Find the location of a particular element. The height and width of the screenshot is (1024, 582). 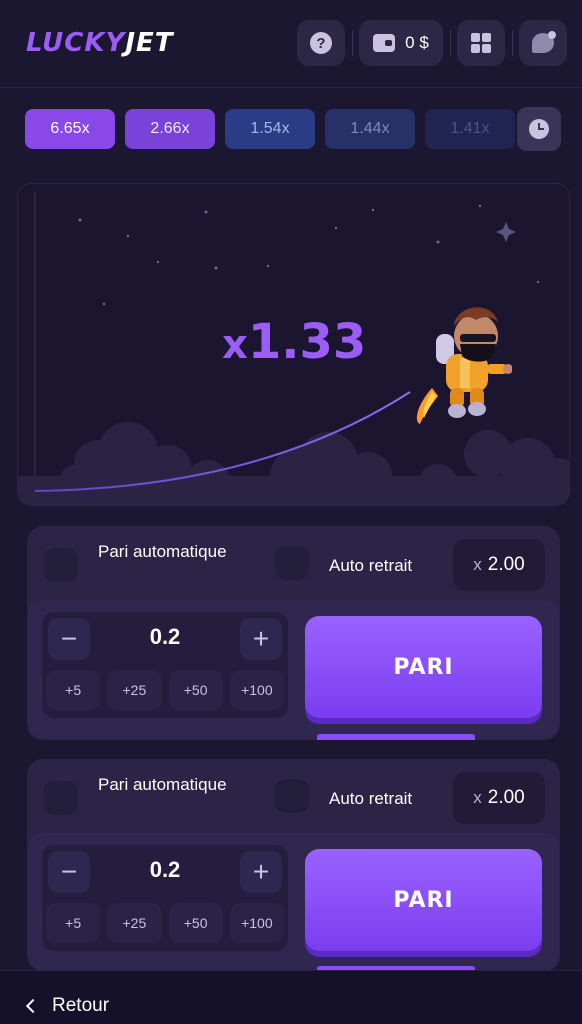

history-multiplier: 2.66x is located at coordinates (170, 129).